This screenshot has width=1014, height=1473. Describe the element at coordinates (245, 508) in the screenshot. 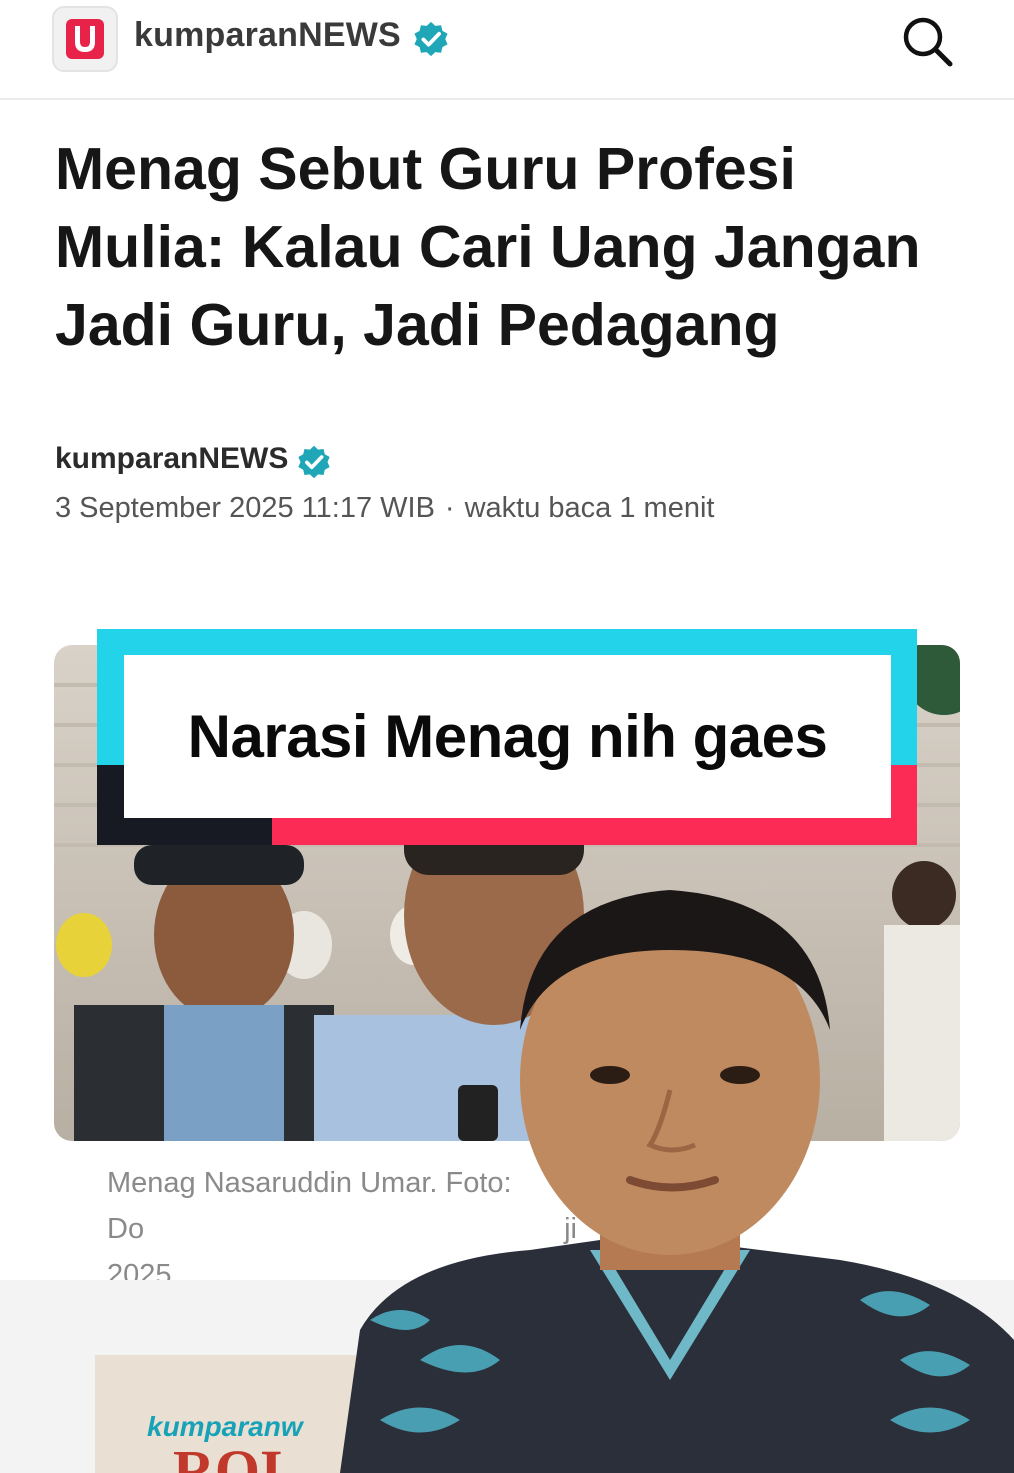

I see `publish-date: 3 September 2025 11:17 WIB` at that location.